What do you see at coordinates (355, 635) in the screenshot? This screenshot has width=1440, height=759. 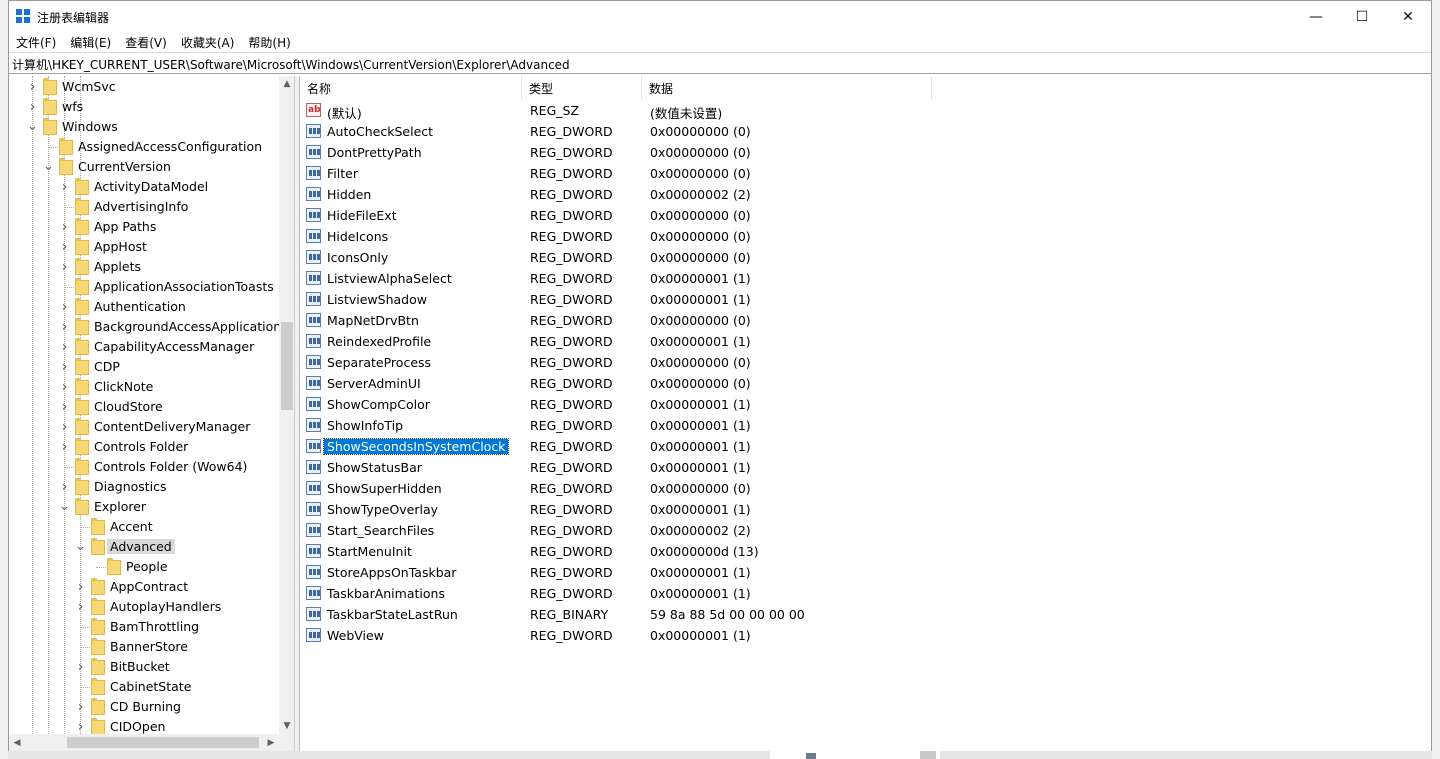 I see `value-name: WebView` at bounding box center [355, 635].